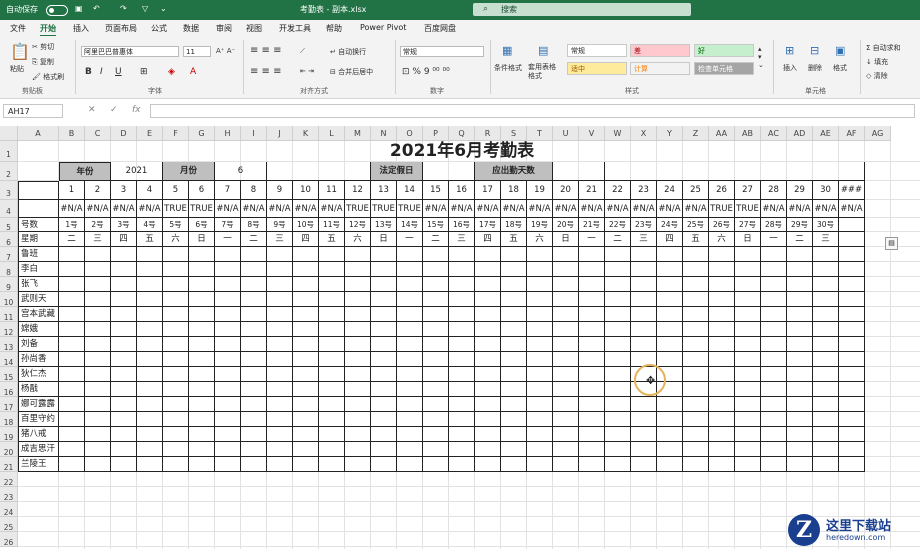 This screenshot has width=920, height=553. What do you see at coordinates (121, 28) in the screenshot?
I see `tab-3: 页面布局` at bounding box center [121, 28].